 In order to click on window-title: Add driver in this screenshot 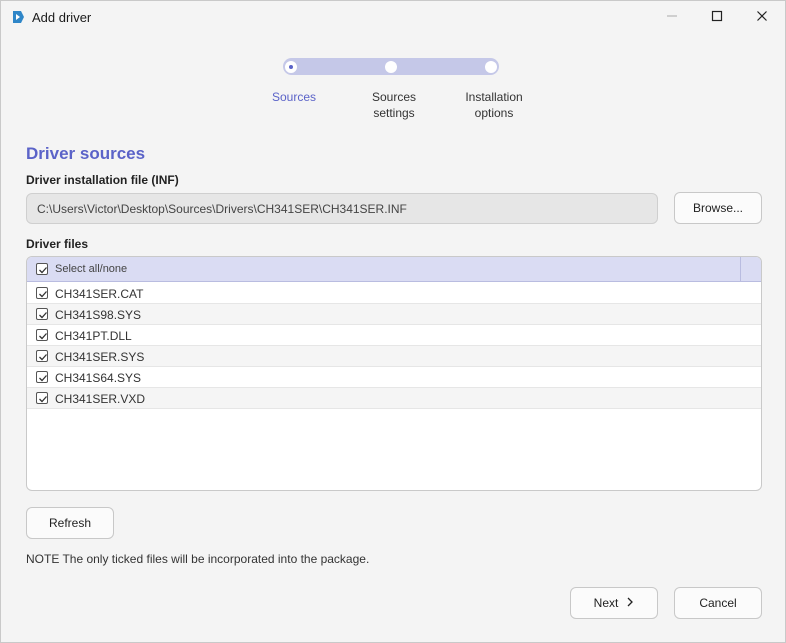, I will do `click(62, 17)`.